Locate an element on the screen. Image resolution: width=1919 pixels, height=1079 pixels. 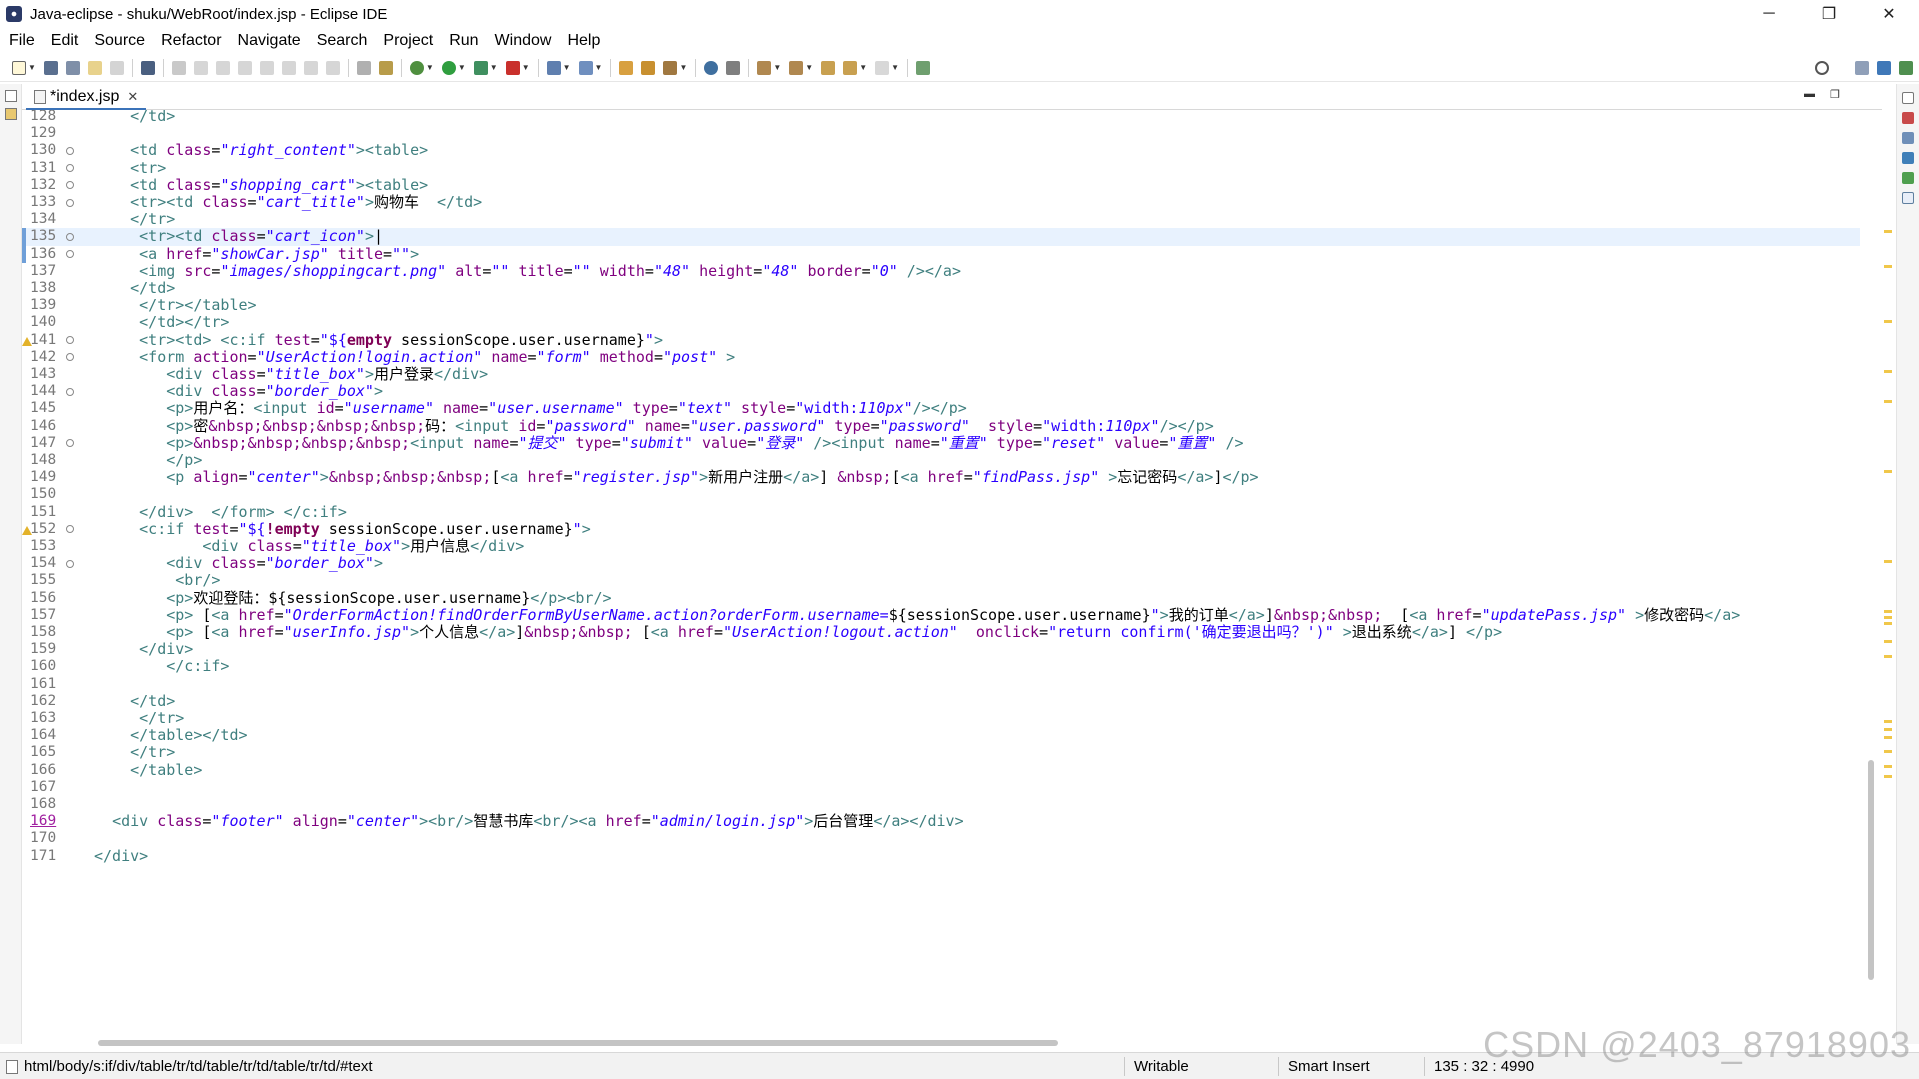
menu-window: Window is located at coordinates (523, 41).